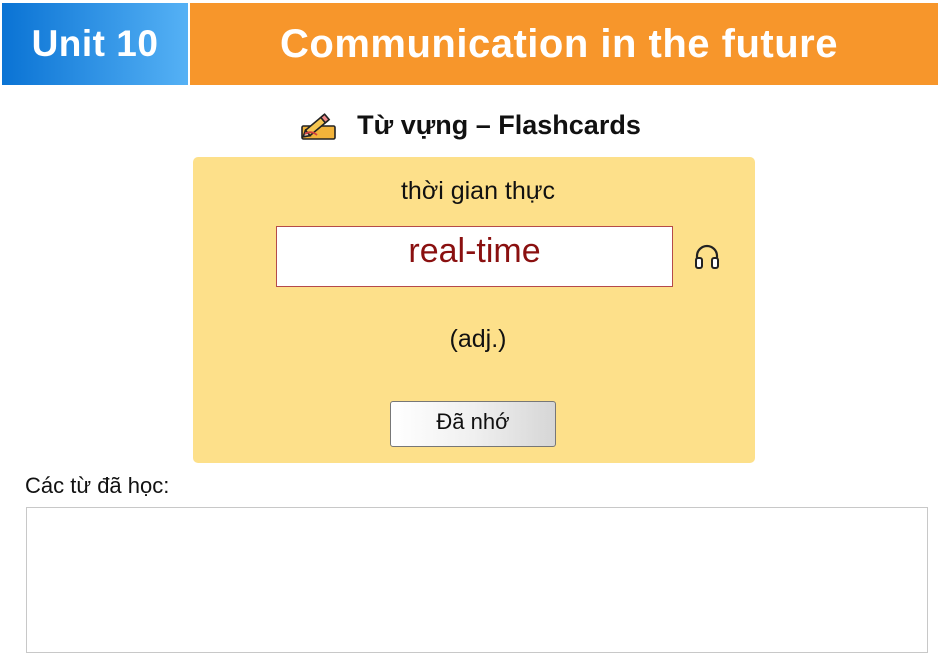 This screenshot has width=940, height=661. What do you see at coordinates (318, 126) in the screenshot?
I see `pencil-writing-icon` at bounding box center [318, 126].